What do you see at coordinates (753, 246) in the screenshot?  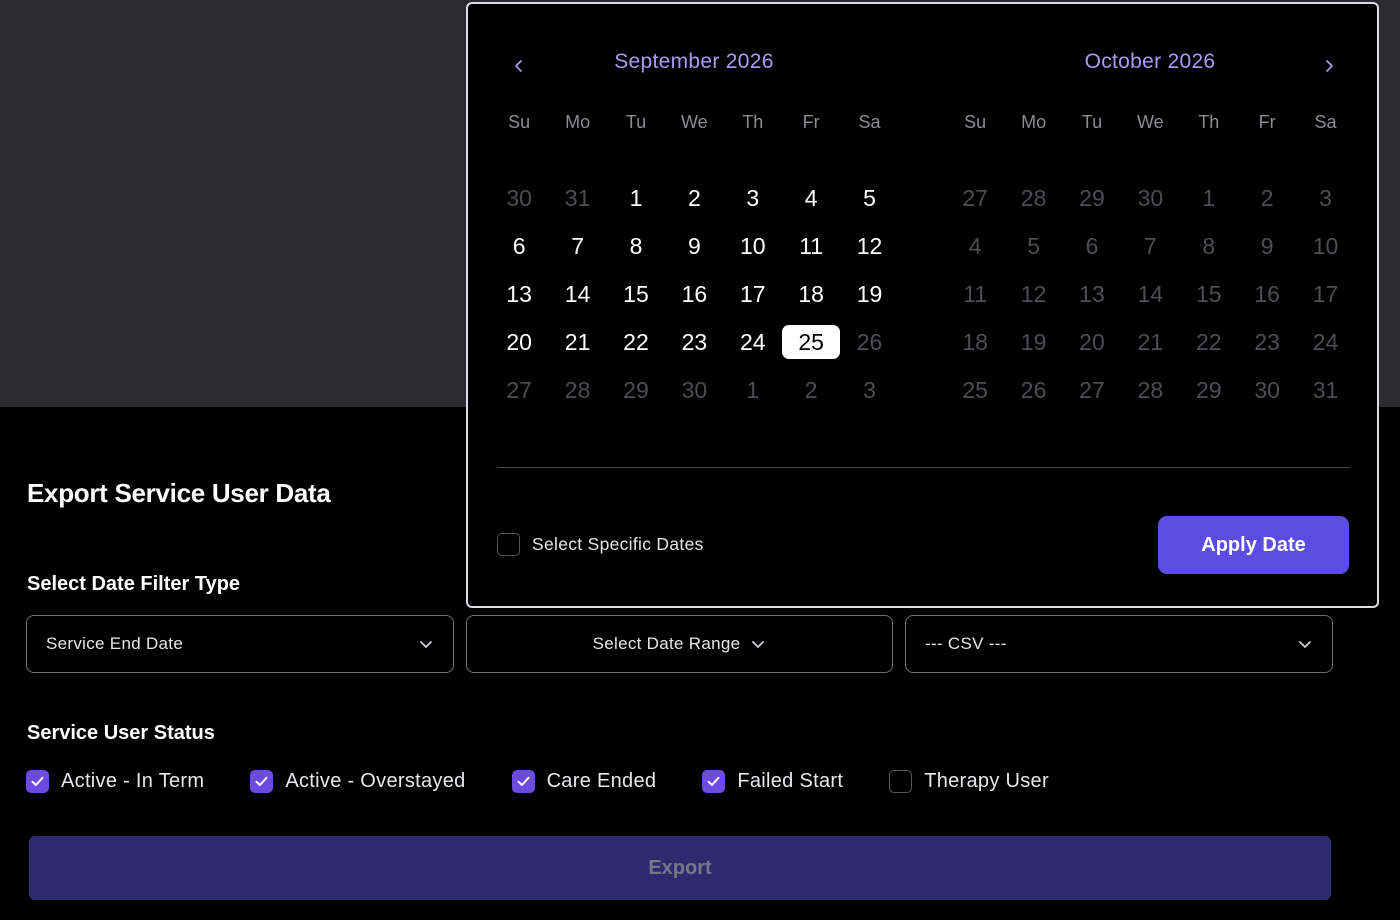 I see `calendar-day: 10` at bounding box center [753, 246].